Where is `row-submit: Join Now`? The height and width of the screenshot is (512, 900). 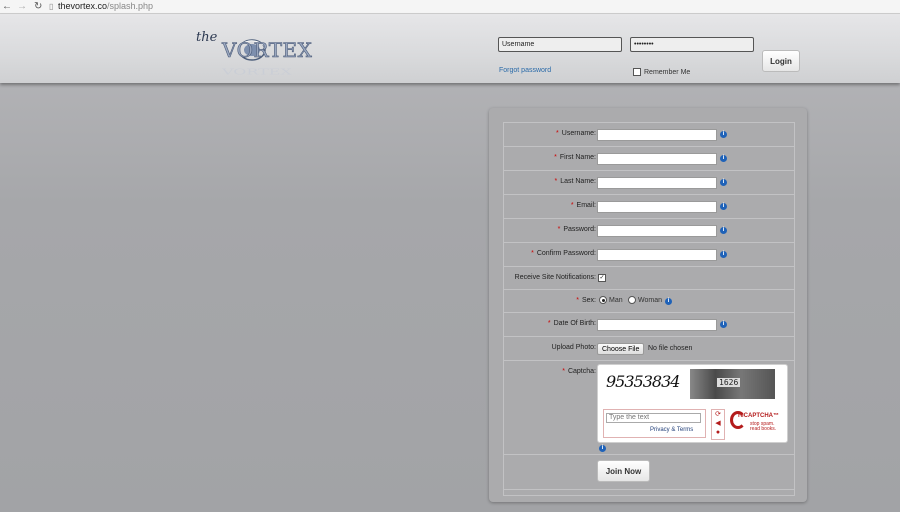 row-submit: Join Now is located at coordinates (649, 472).